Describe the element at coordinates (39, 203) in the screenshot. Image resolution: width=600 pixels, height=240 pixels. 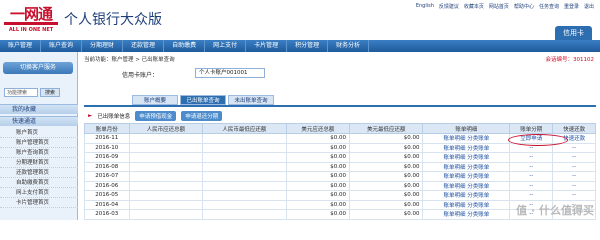
I see `sidebar-item: 卡片管理首页` at that location.